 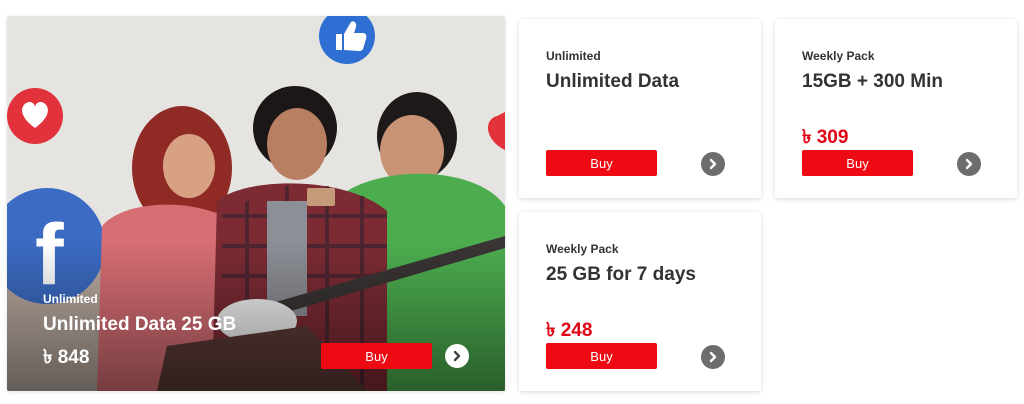 What do you see at coordinates (573, 56) in the screenshot?
I see `card-category: Unlimited` at bounding box center [573, 56].